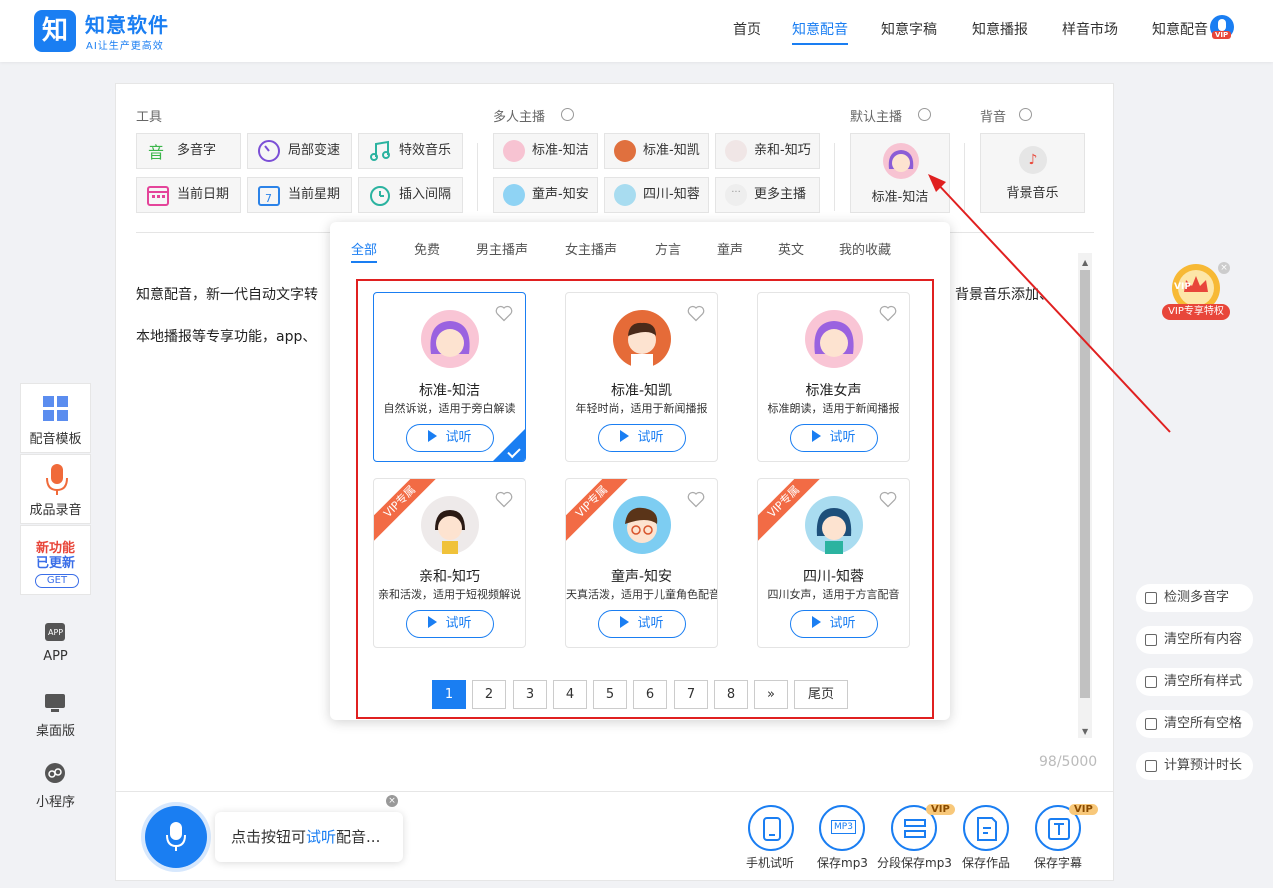 This screenshot has width=1273, height=888. What do you see at coordinates (656, 195) in the screenshot?
I see `anchor-zhirong: 四川-知蓉` at bounding box center [656, 195].